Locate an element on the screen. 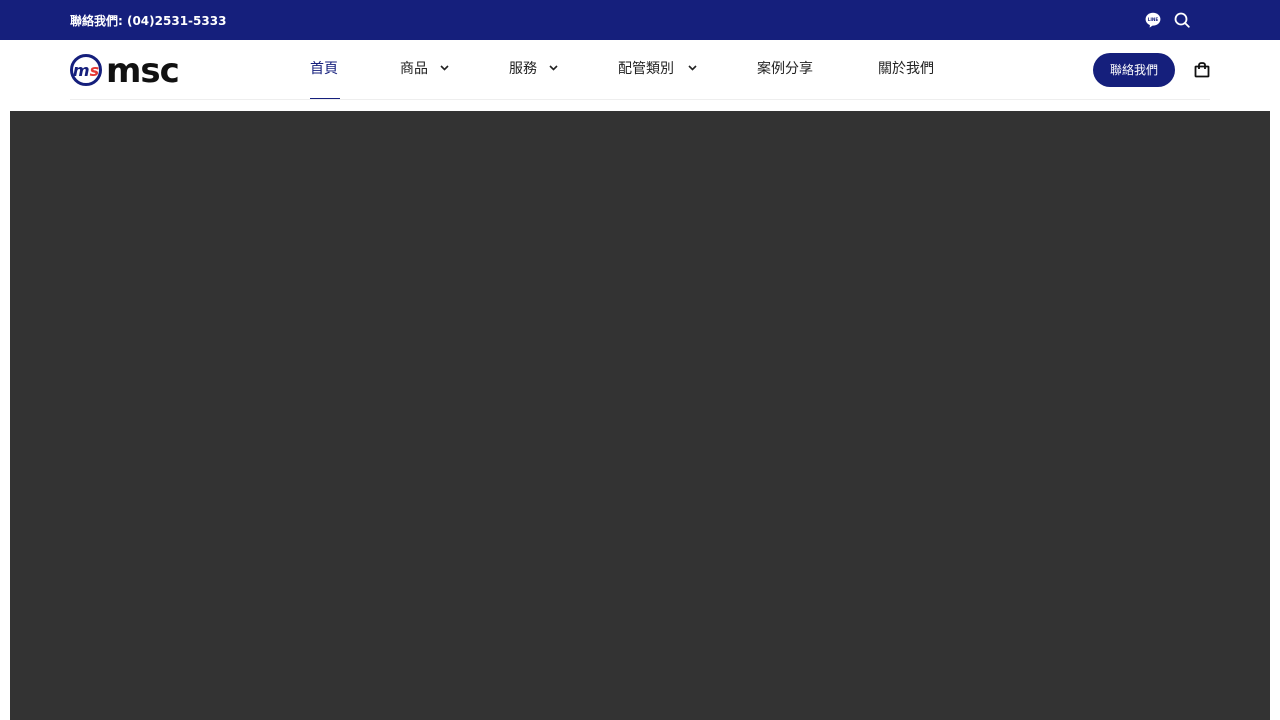 The width and height of the screenshot is (1280, 720). search-icon is located at coordinates (1182, 20).